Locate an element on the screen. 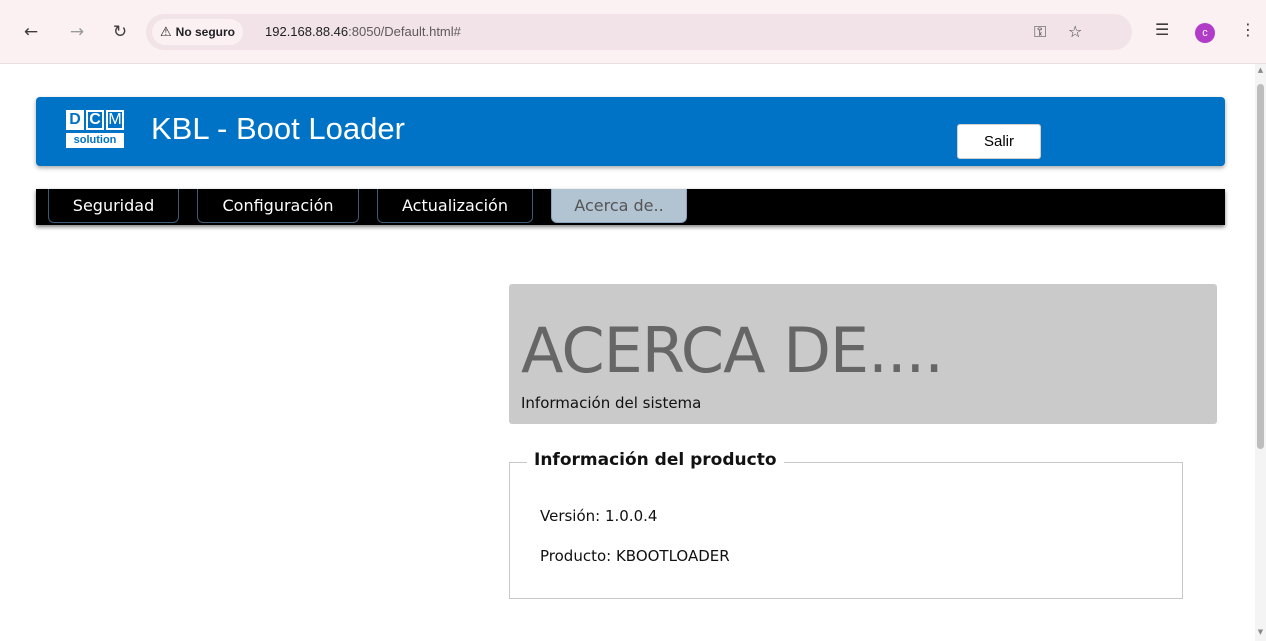 The image size is (1266, 641). logo-subtitle: solution is located at coordinates (95, 140).